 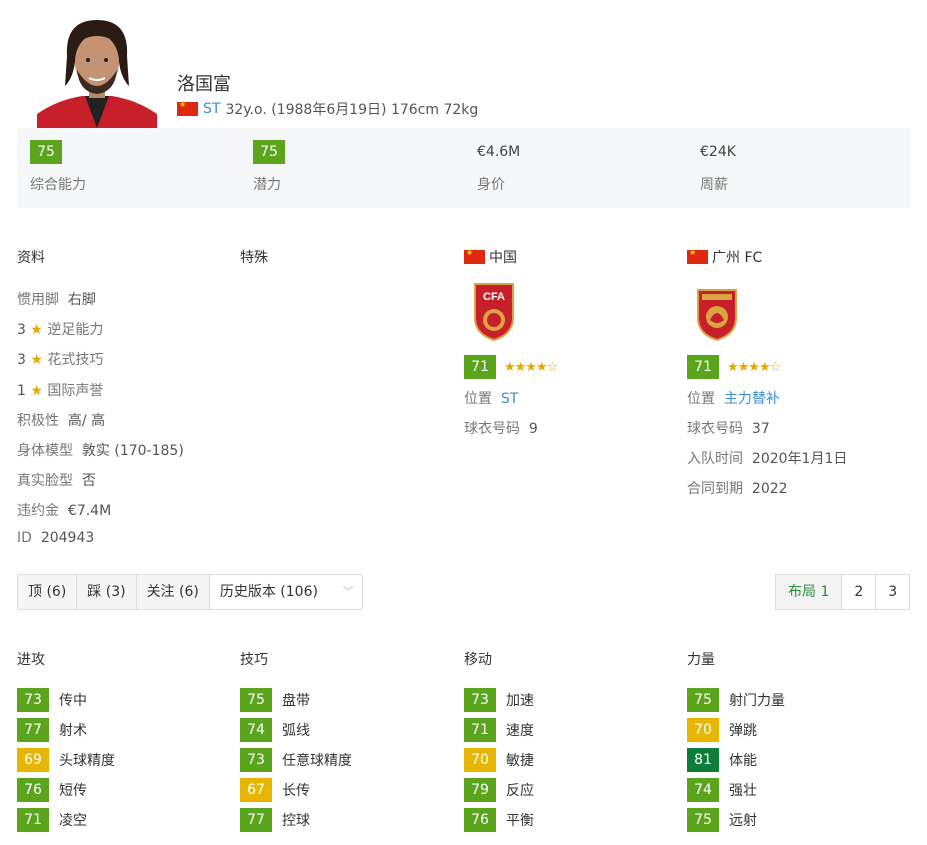 What do you see at coordinates (173, 592) in the screenshot?
I see `follow-button: 关注 (6)` at bounding box center [173, 592].